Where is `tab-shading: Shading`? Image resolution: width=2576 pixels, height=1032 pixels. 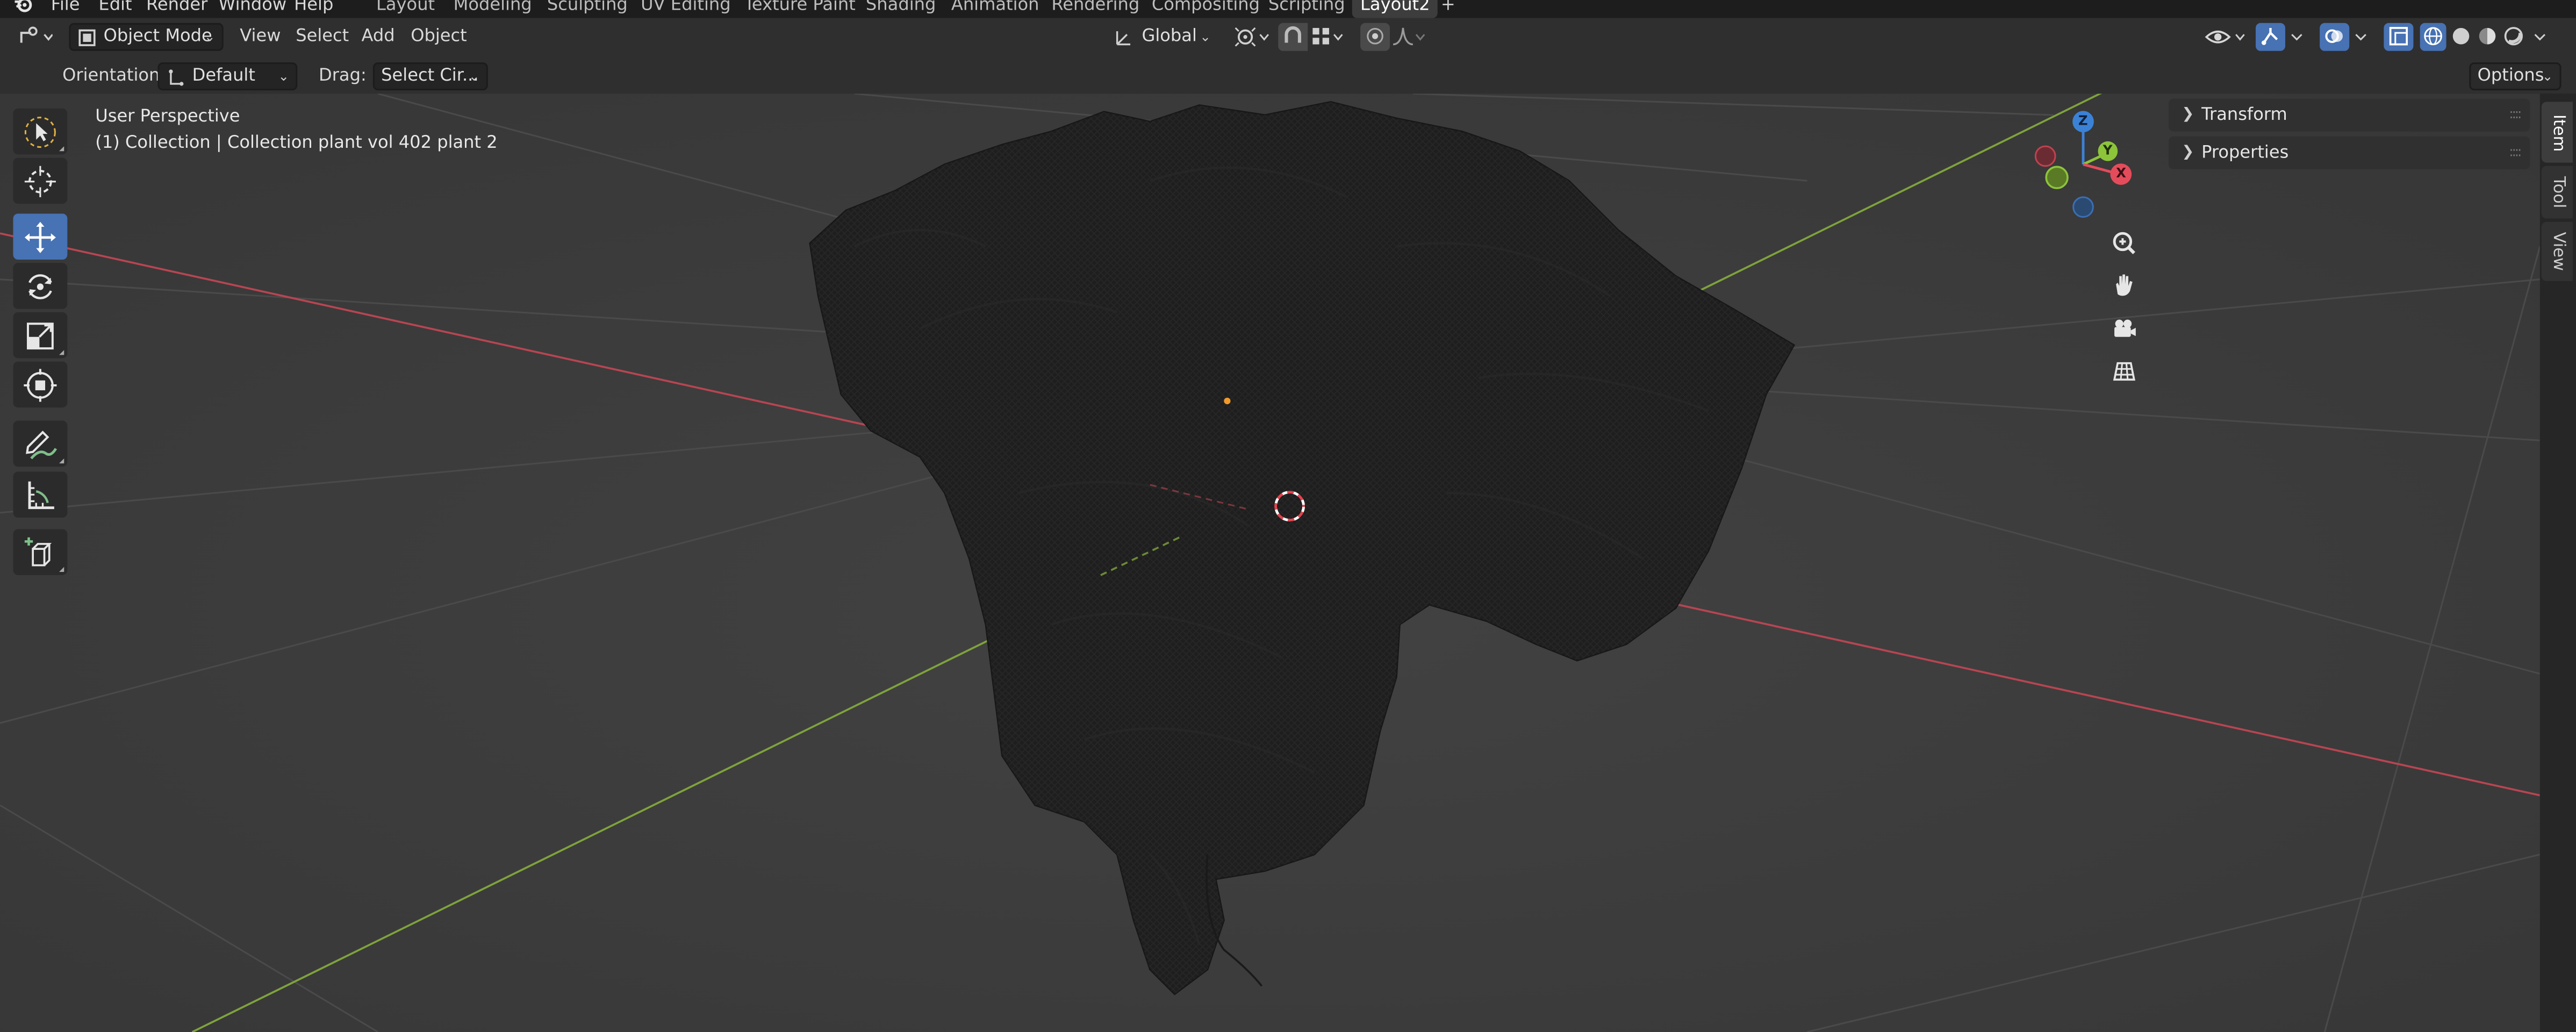 tab-shading: Shading is located at coordinates (901, 9).